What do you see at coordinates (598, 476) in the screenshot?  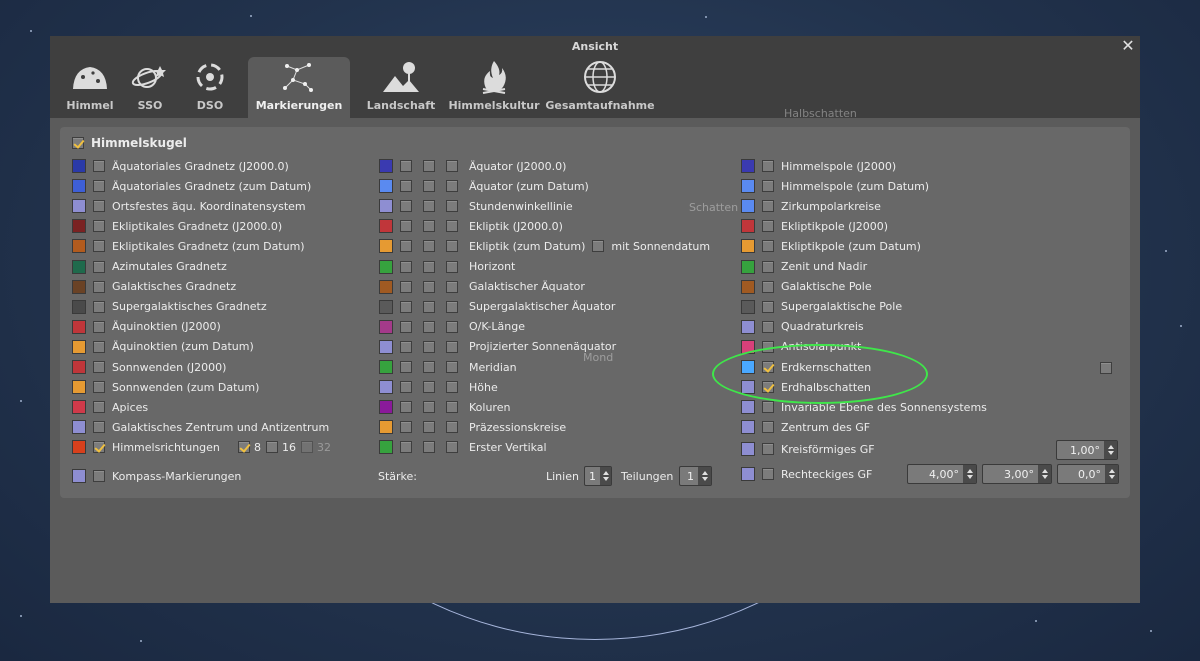 I see `lines-thickness-spinner: 1` at bounding box center [598, 476].